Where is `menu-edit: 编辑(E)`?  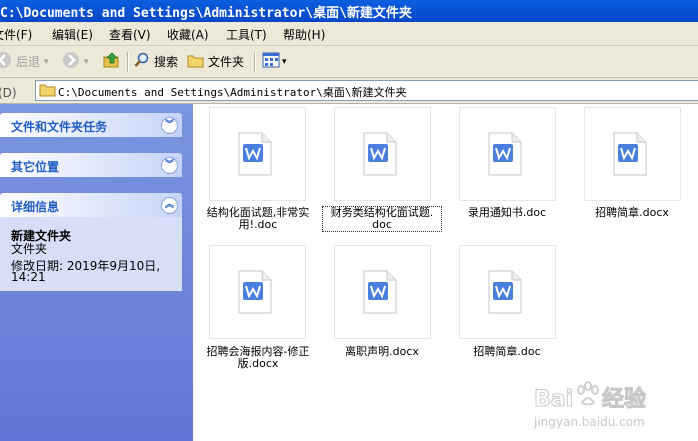
menu-edit: 编辑(E) is located at coordinates (72, 34).